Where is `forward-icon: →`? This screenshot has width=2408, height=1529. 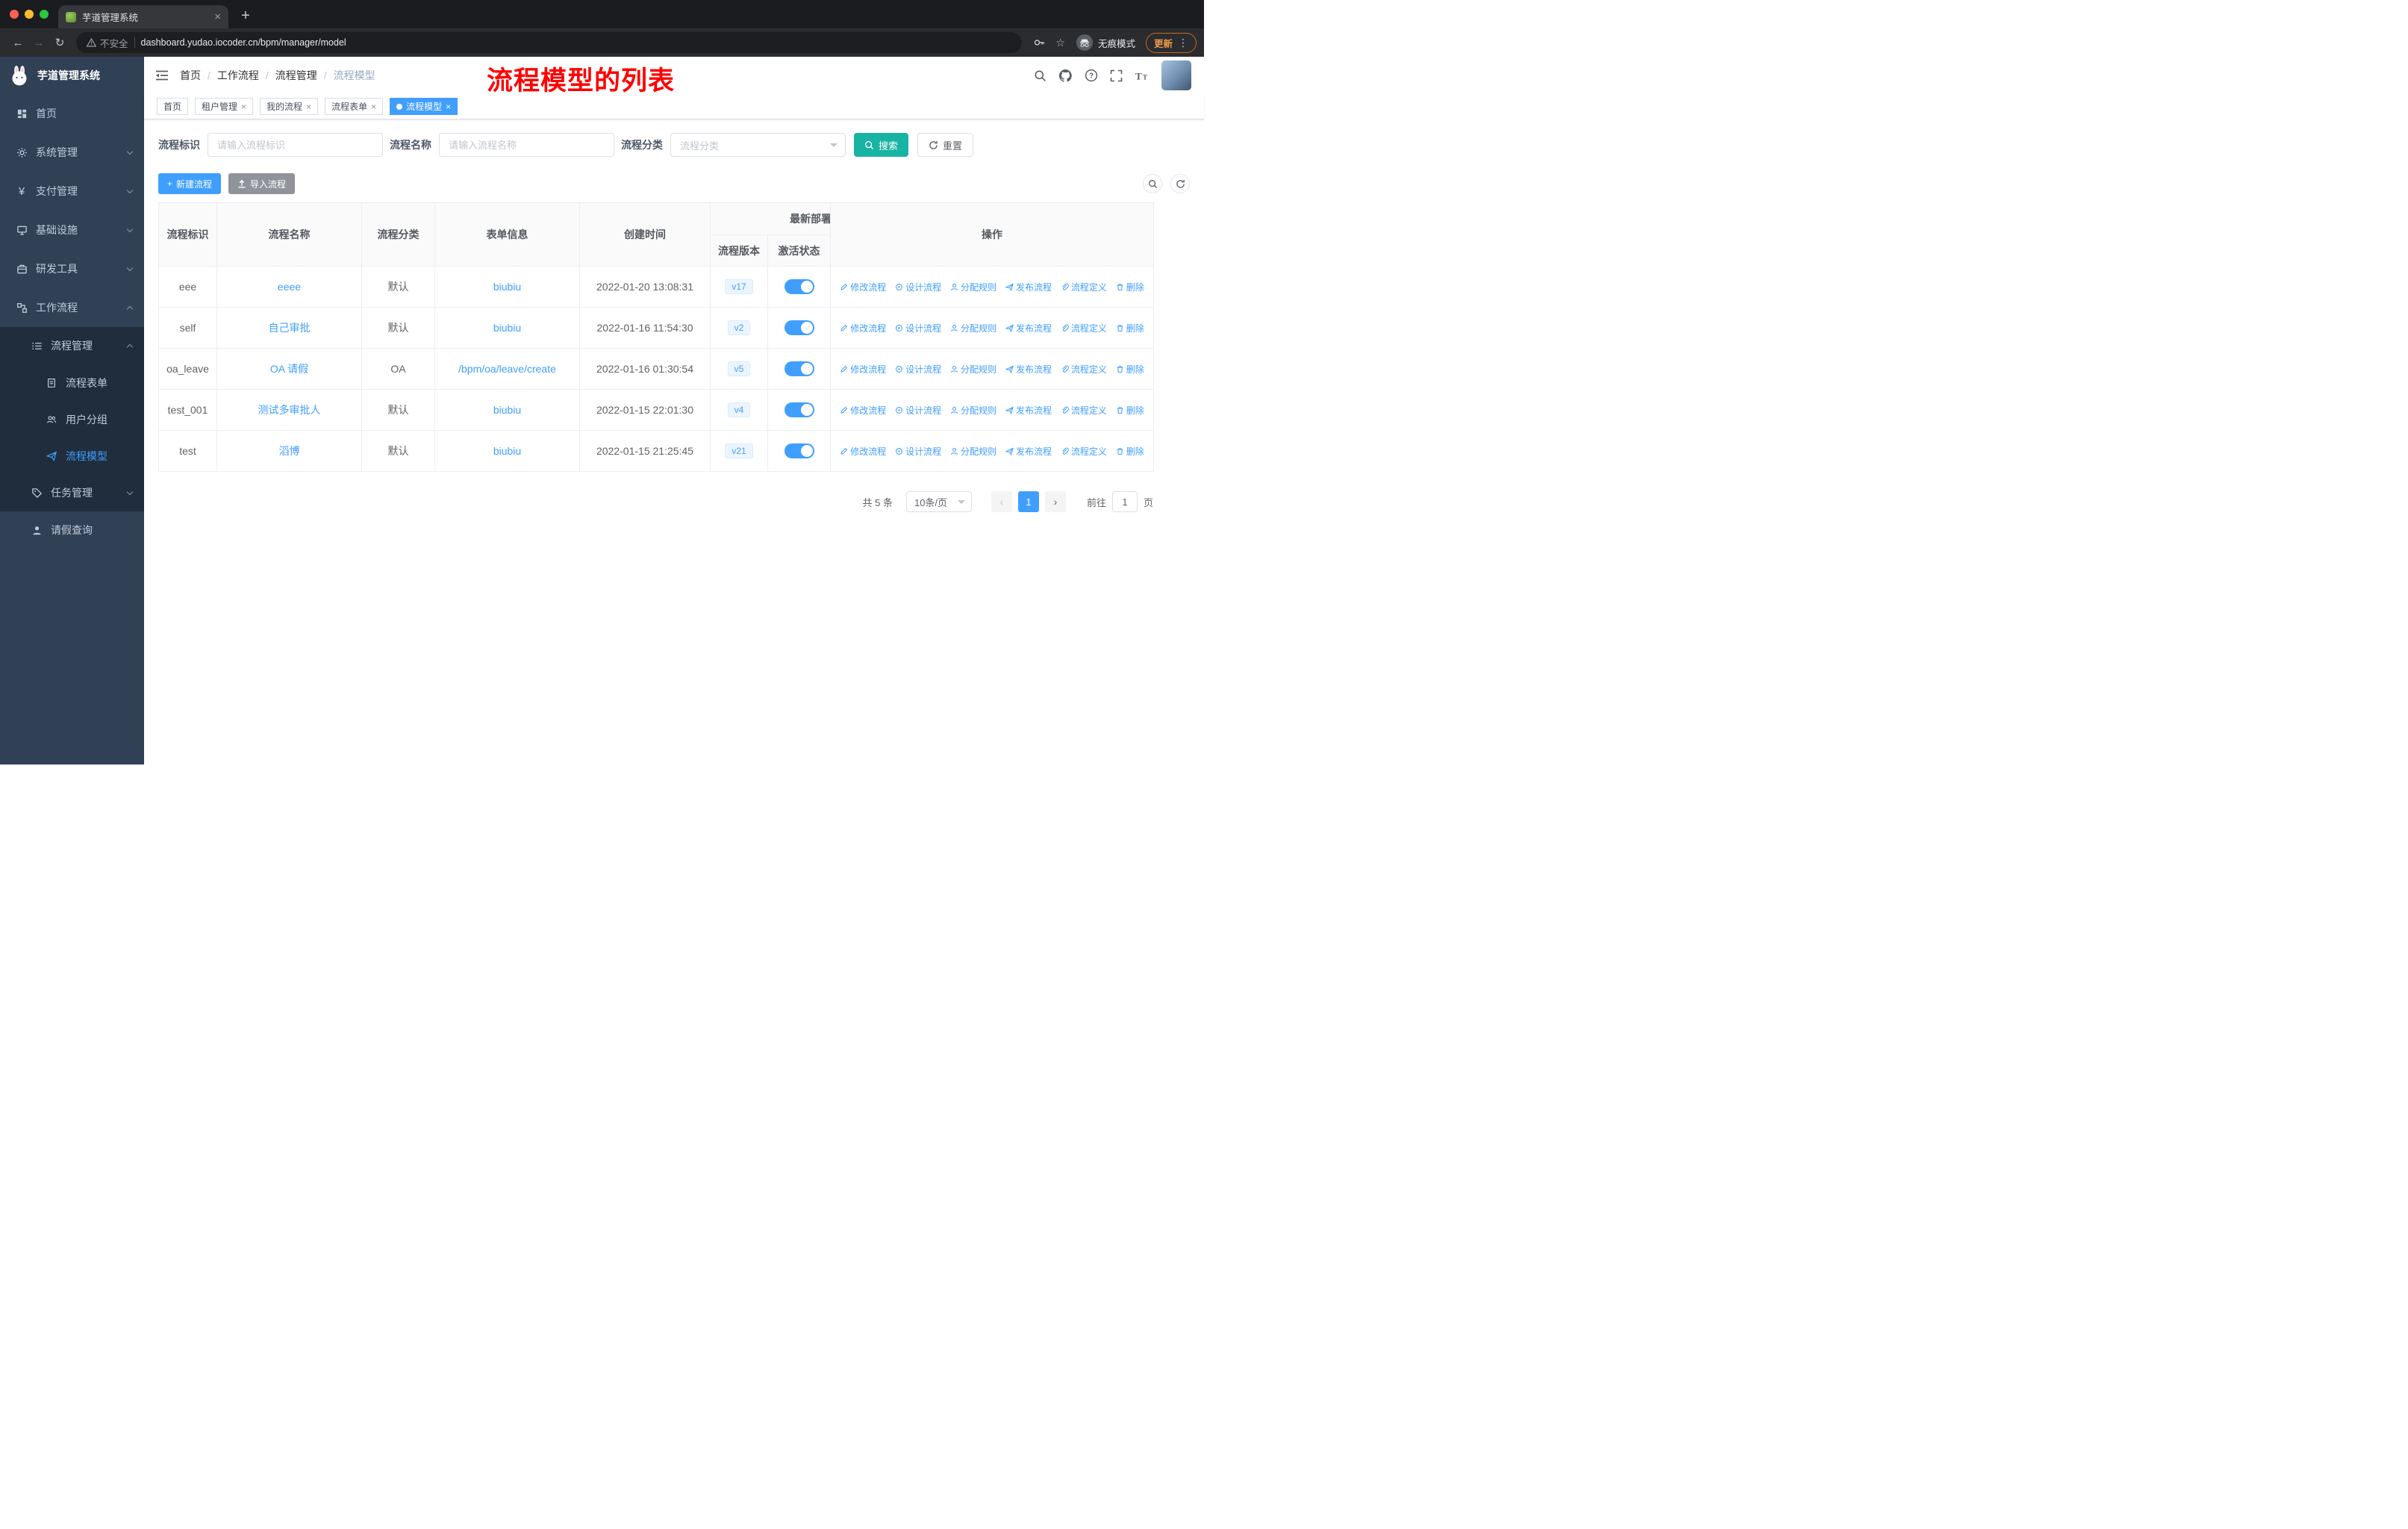 forward-icon: → is located at coordinates (38, 42).